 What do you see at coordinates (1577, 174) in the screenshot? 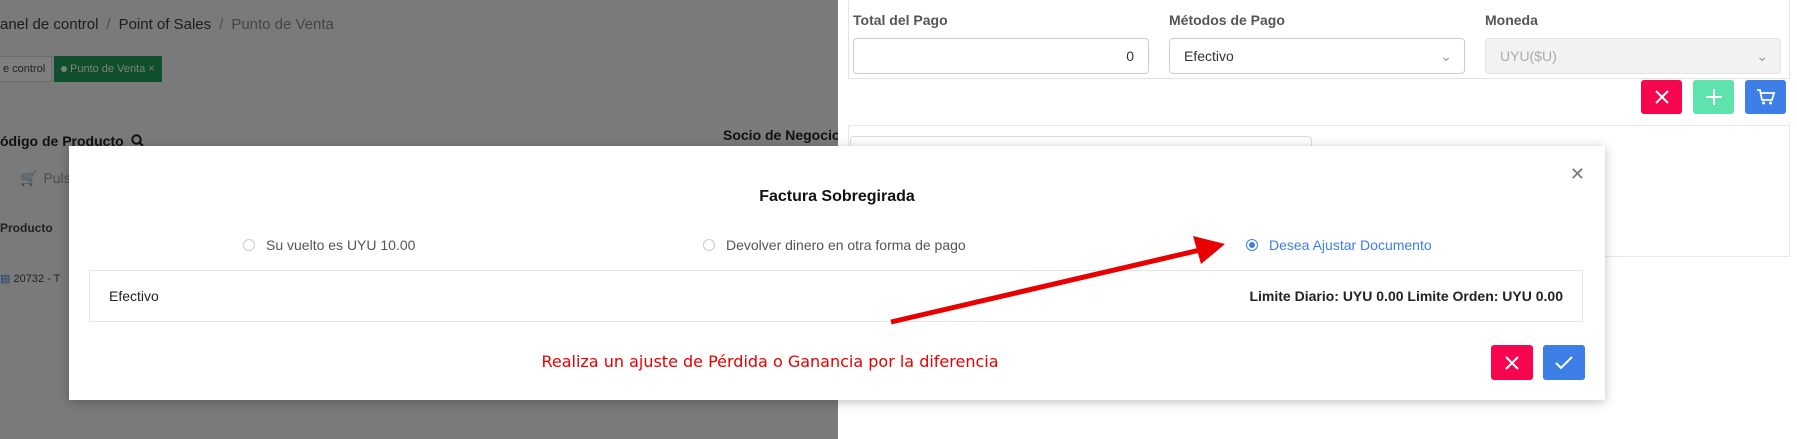
I see `close-icon: ✕` at bounding box center [1577, 174].